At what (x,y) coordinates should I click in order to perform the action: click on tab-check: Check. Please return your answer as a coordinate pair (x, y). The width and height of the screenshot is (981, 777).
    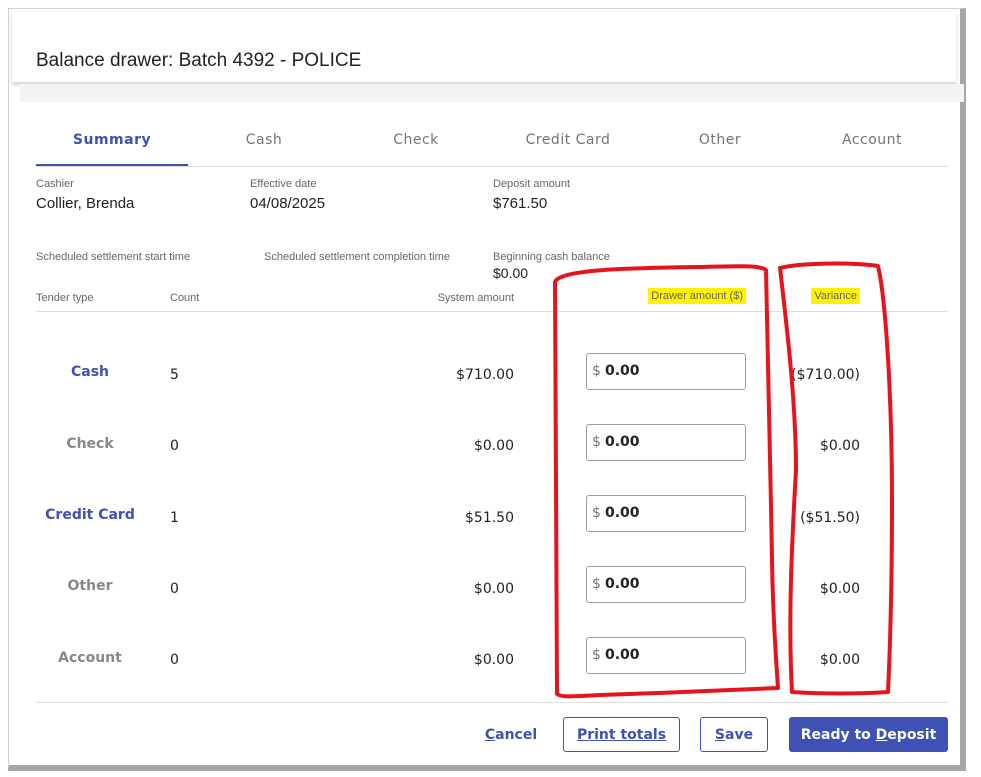
    Looking at the image, I should click on (416, 140).